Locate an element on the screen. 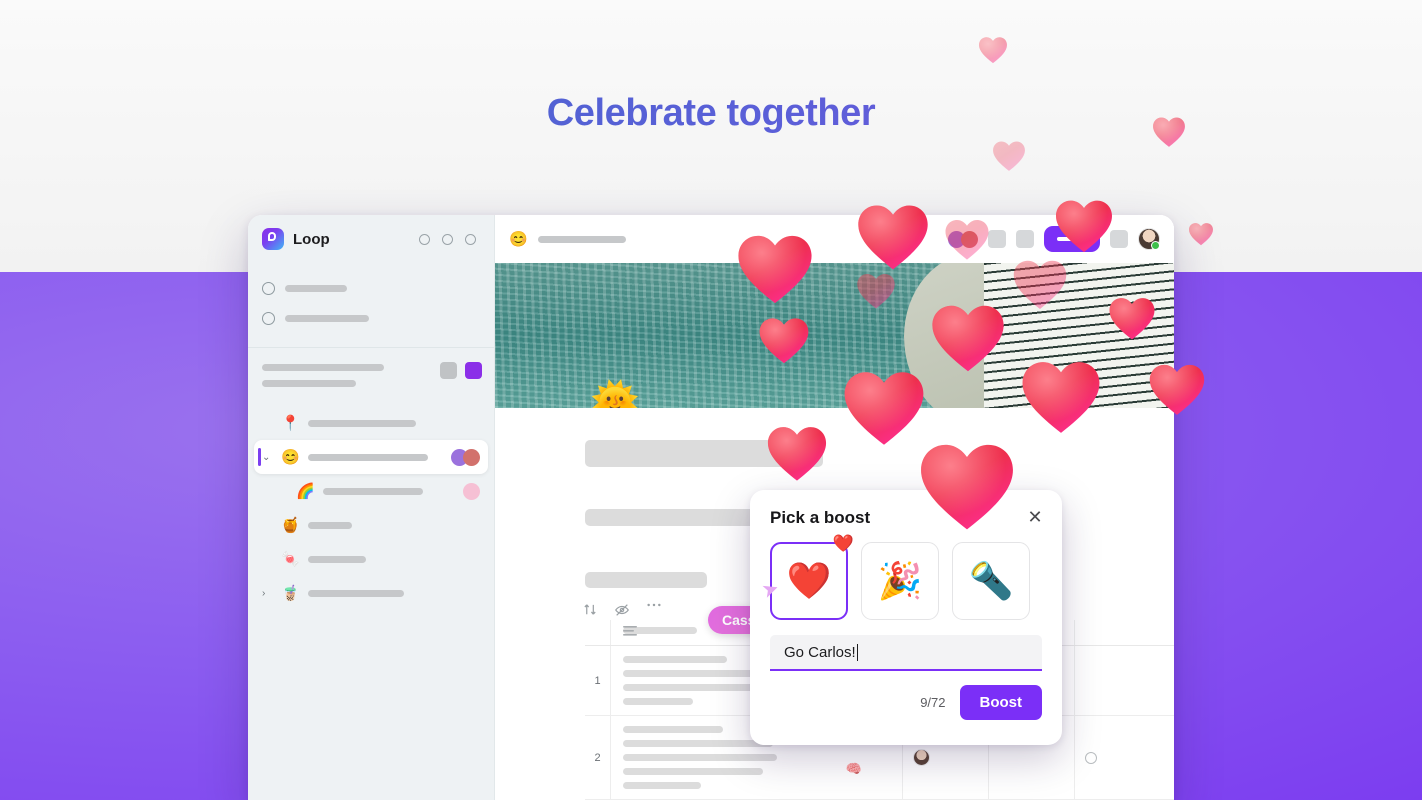  rainbow-icon: 🌈 is located at coordinates (305, 491).